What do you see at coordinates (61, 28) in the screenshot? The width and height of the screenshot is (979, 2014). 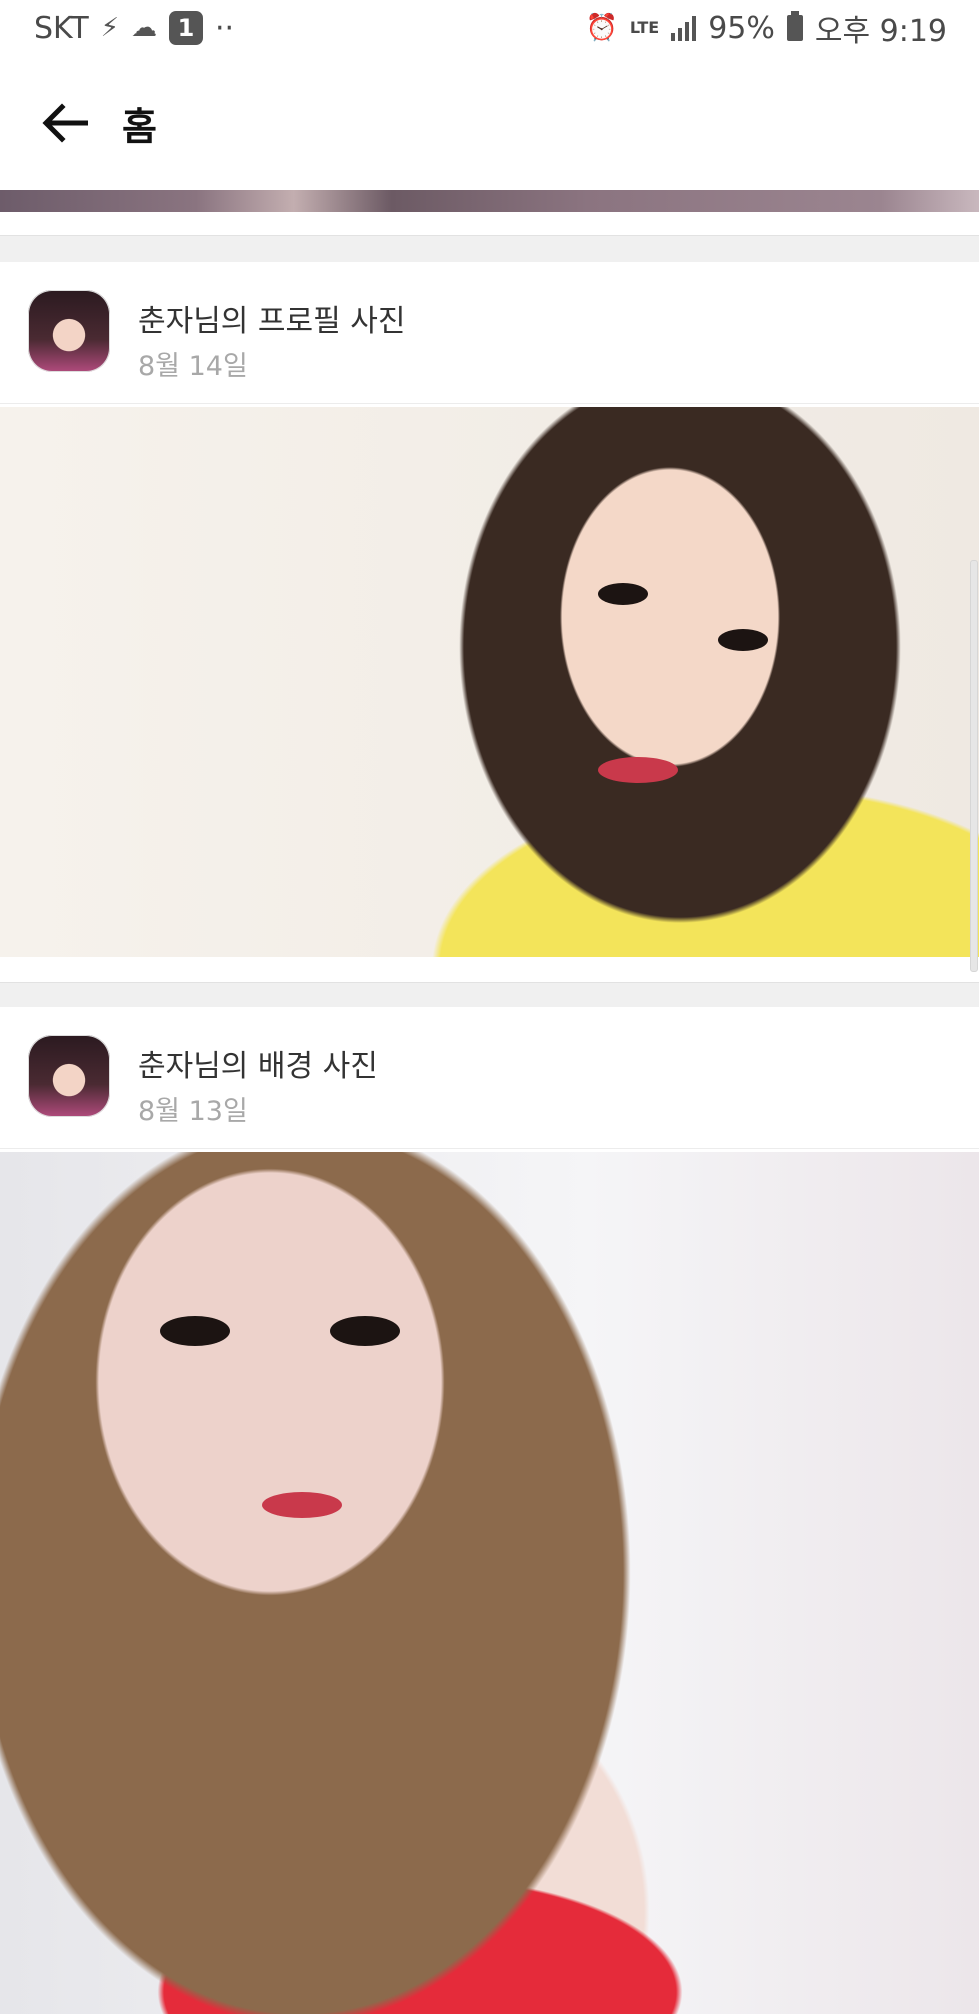 I see `carrier-label: SKT` at bounding box center [61, 28].